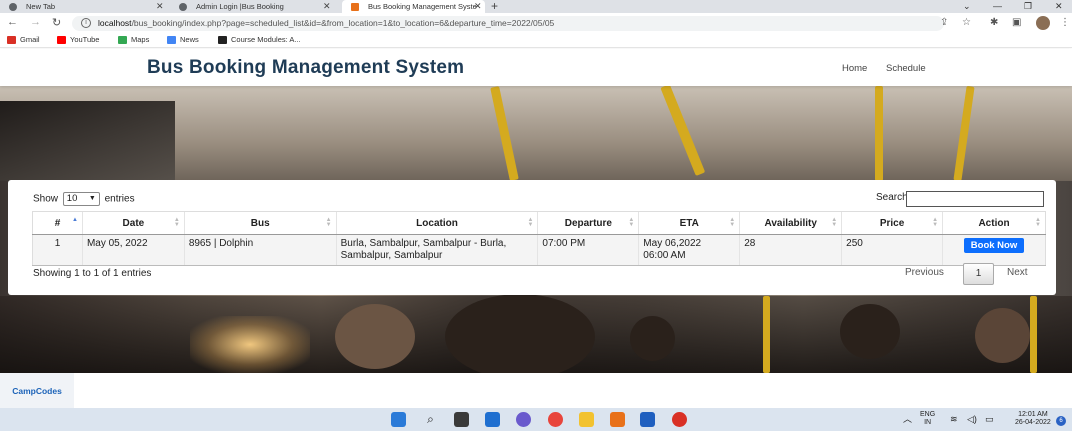  Describe the element at coordinates (994, 22) in the screenshot. I see `extensions-puzzle-icon: ✱` at that location.